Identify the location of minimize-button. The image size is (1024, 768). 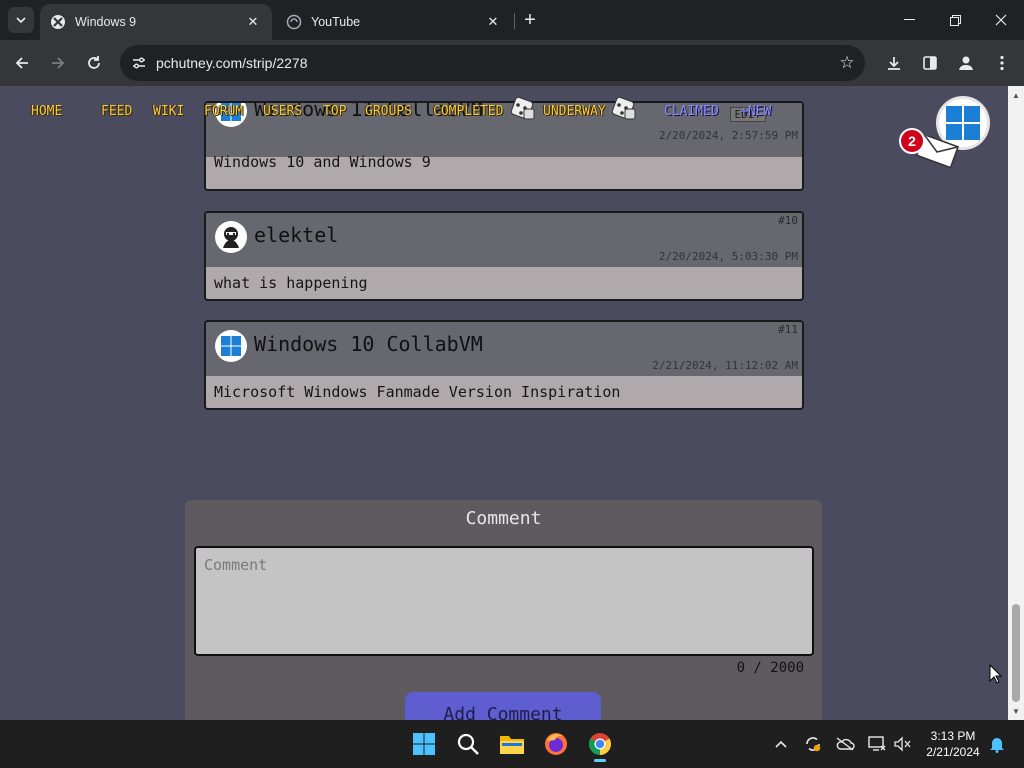
(909, 20).